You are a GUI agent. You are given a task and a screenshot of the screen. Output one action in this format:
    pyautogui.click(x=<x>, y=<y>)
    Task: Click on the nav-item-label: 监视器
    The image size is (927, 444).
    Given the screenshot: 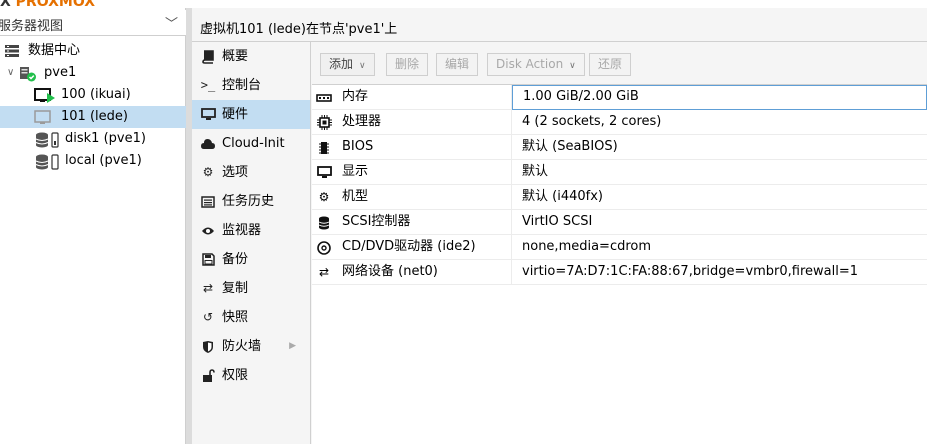 What is the action you would take?
    pyautogui.click(x=242, y=230)
    